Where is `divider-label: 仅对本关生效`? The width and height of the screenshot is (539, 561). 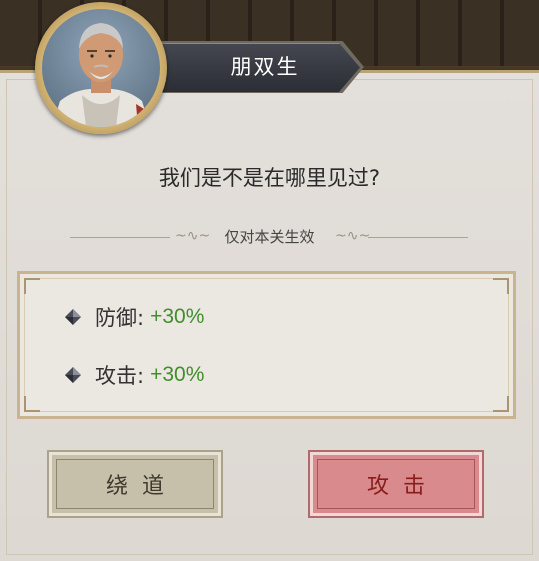 divider-label: 仅对本关生效 is located at coordinates (269, 237).